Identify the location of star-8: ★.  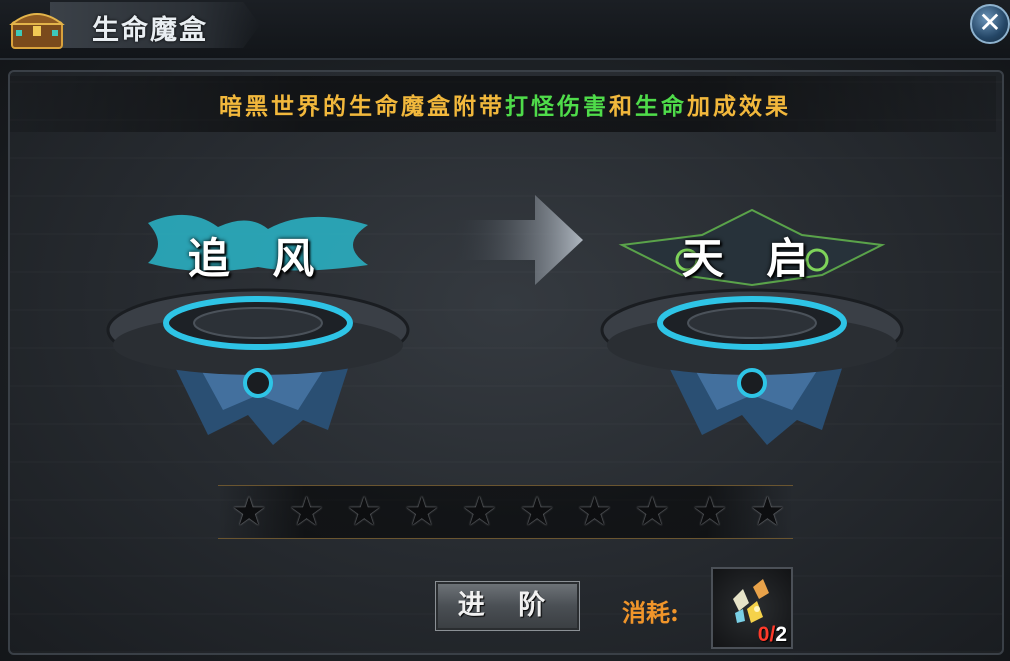
(652, 512).